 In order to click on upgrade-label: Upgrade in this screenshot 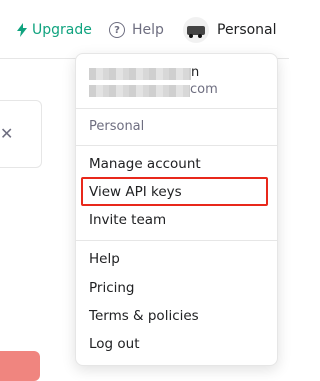, I will do `click(62, 30)`.